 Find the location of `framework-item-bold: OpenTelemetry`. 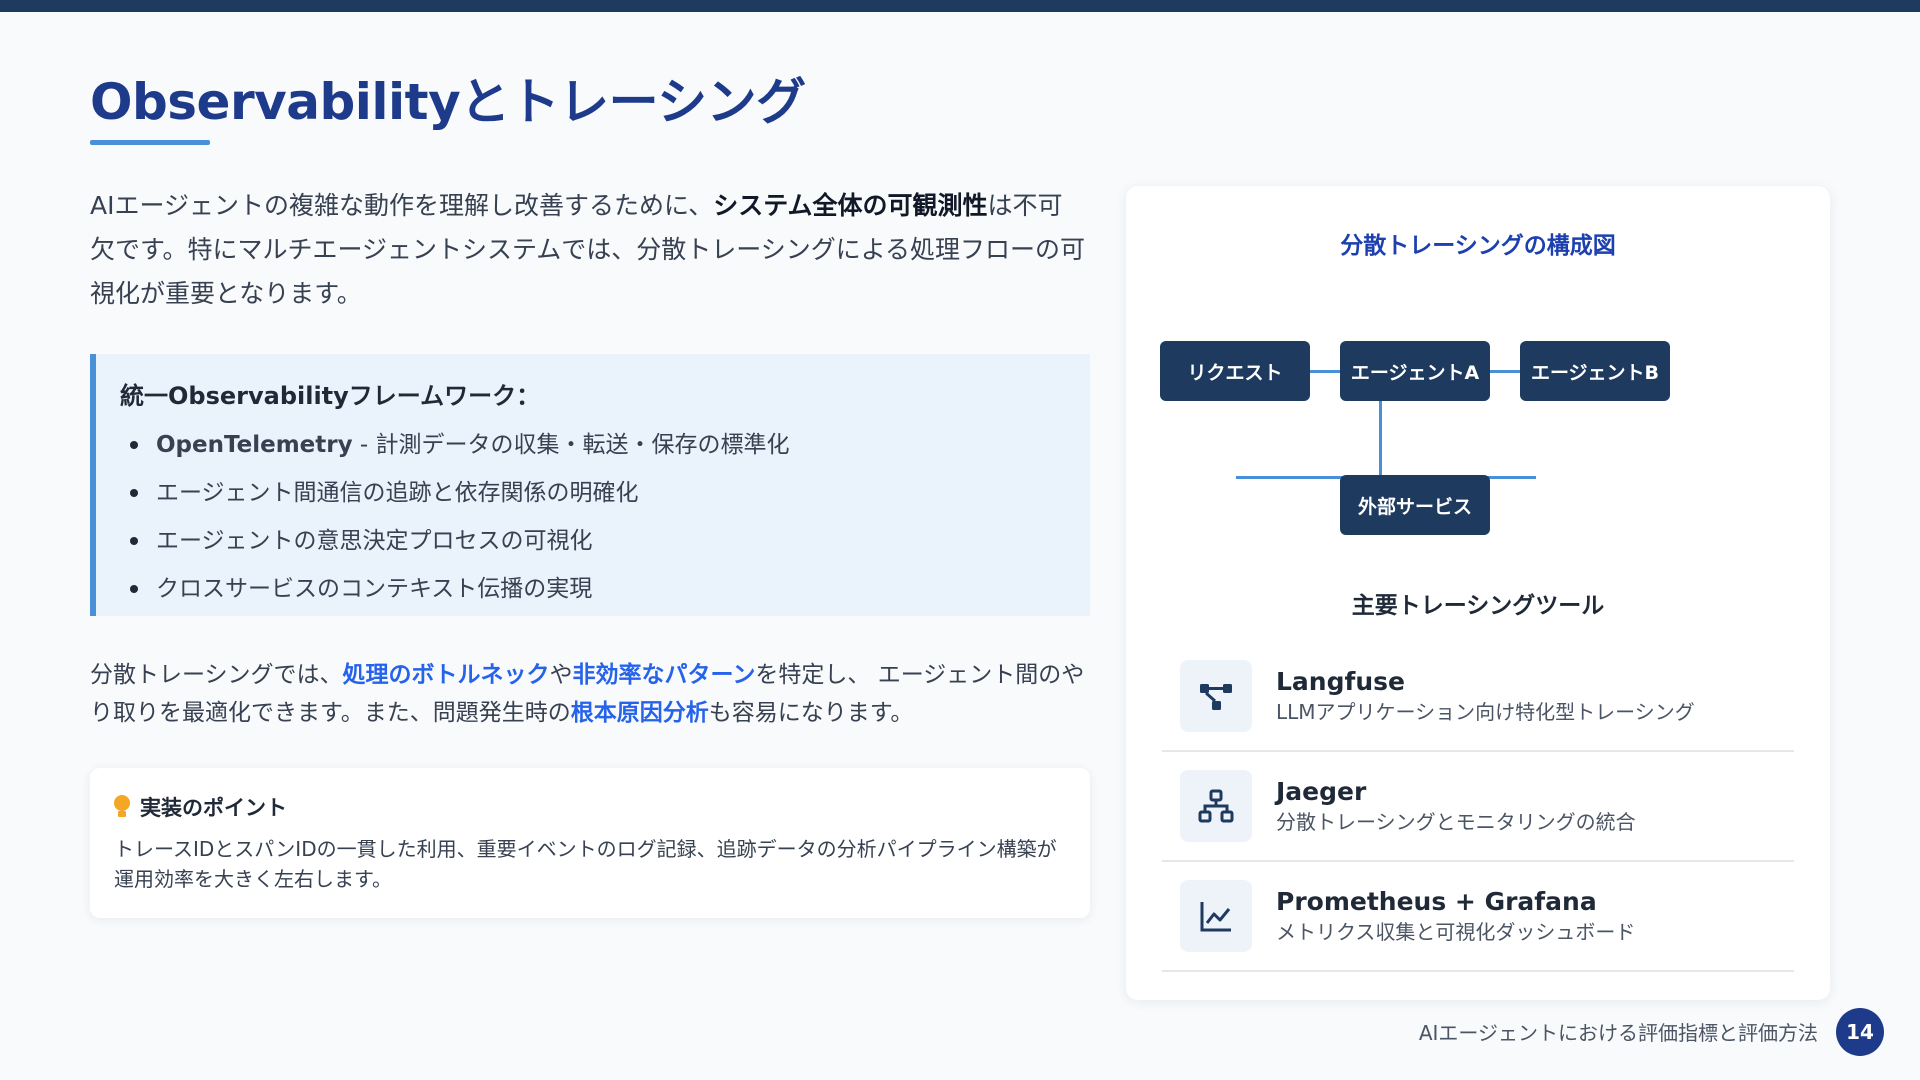

framework-item-bold: OpenTelemetry is located at coordinates (254, 445).